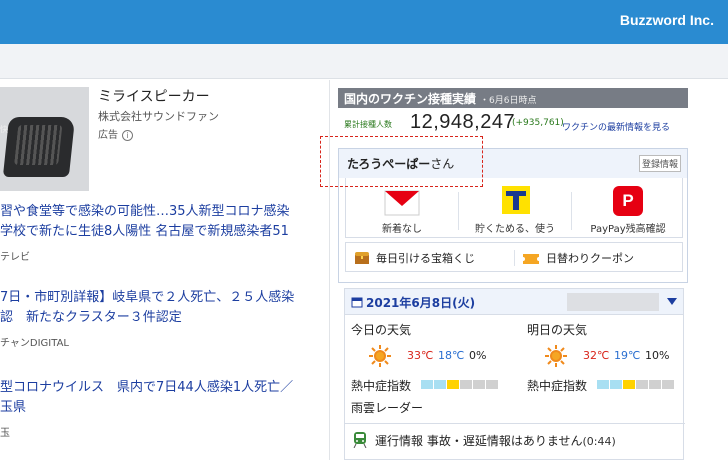 The height and width of the screenshot is (460, 728). I want to click on news-source: テレビ, so click(15, 257).